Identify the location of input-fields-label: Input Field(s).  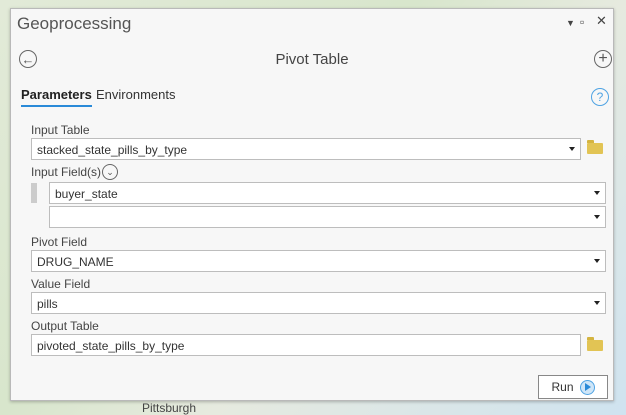
(66, 172).